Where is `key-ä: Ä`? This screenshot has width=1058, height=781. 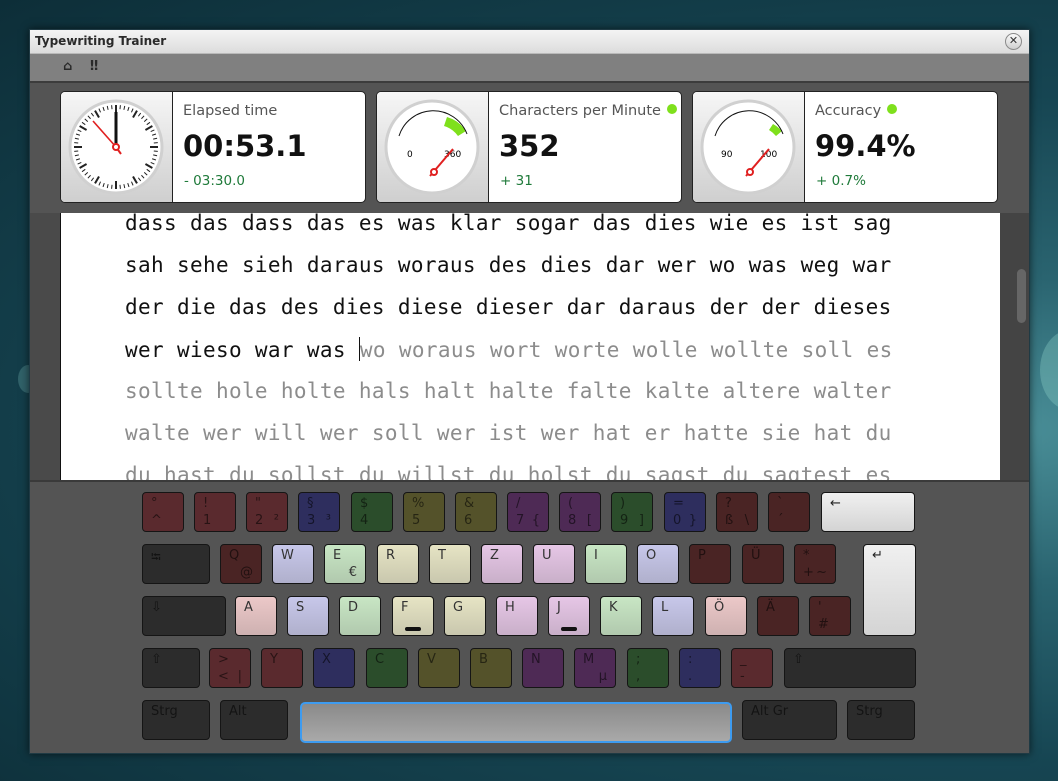
key-ä: Ä is located at coordinates (778, 616).